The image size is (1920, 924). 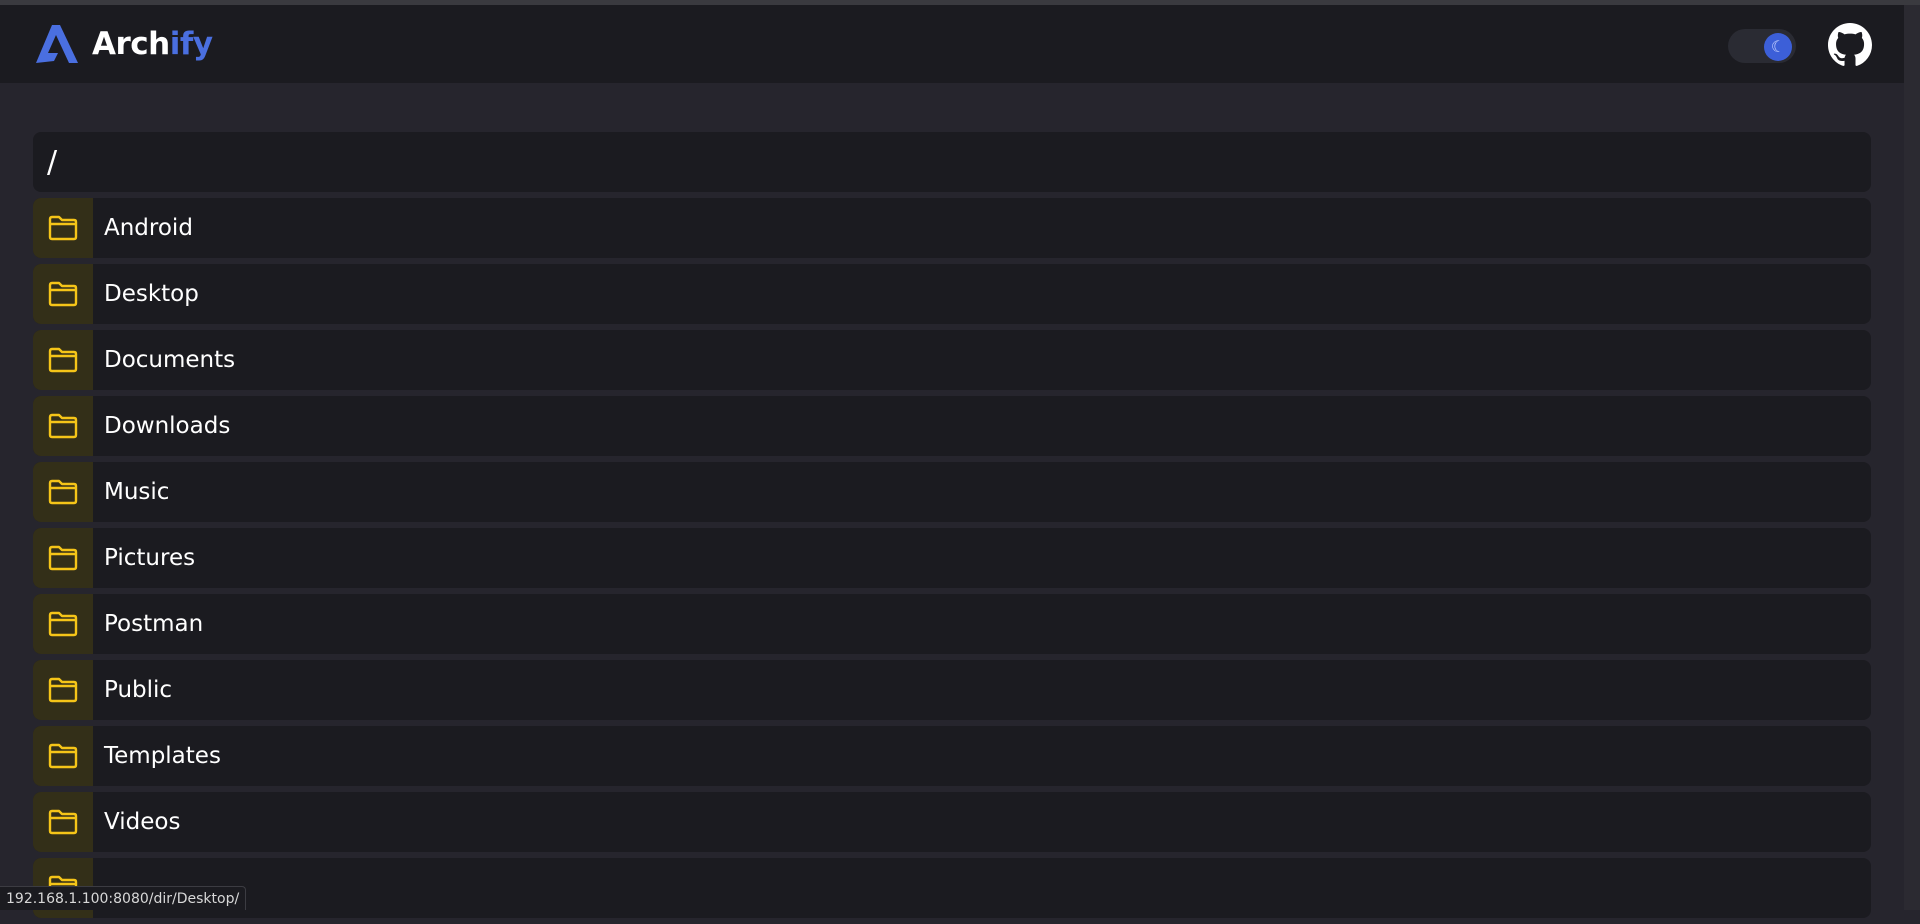 I want to click on folder-row, so click(x=952, y=888).